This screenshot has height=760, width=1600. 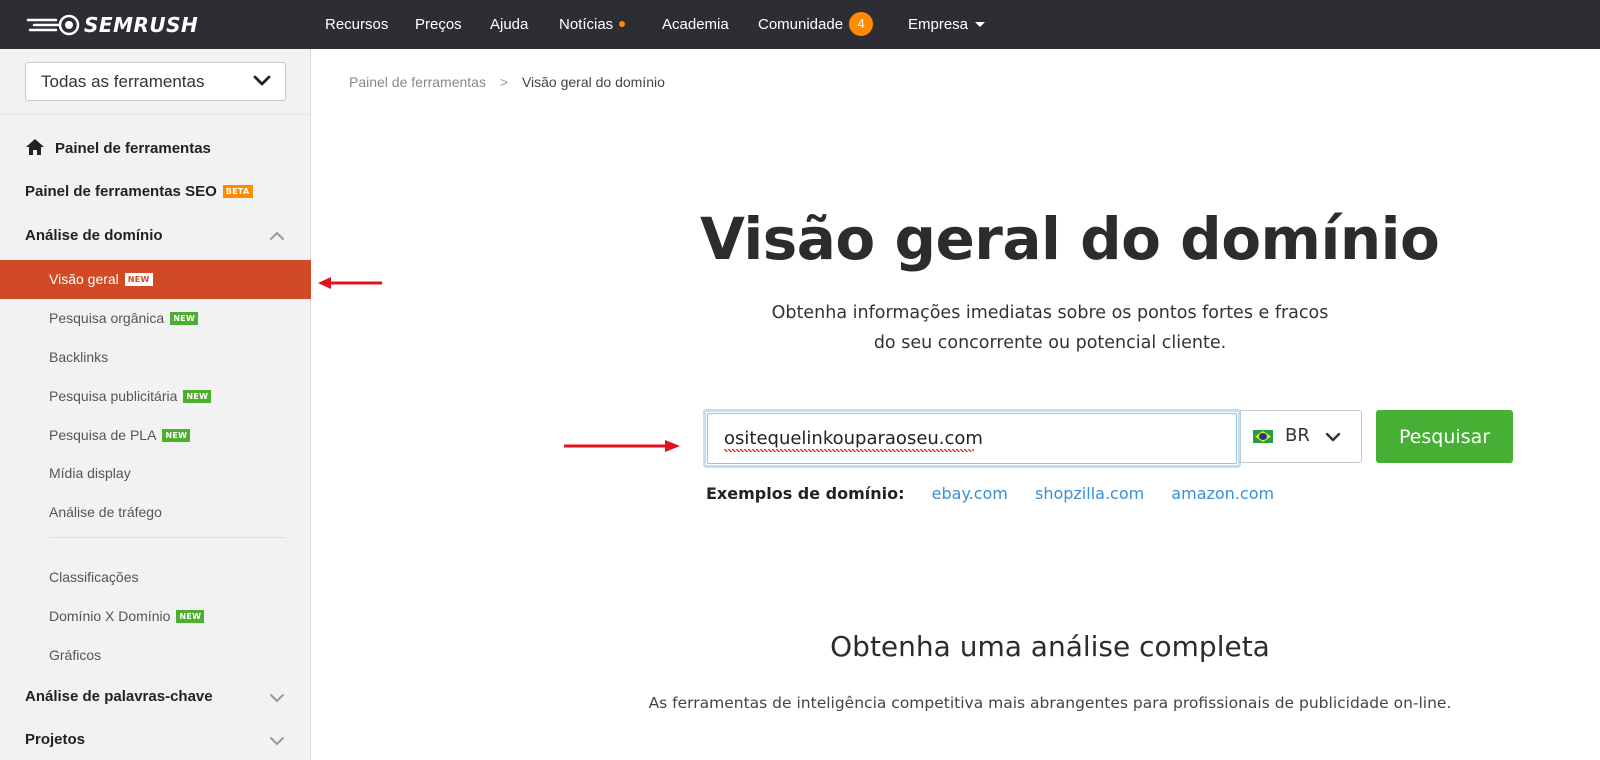 I want to click on database-select: BR, so click(x=1301, y=436).